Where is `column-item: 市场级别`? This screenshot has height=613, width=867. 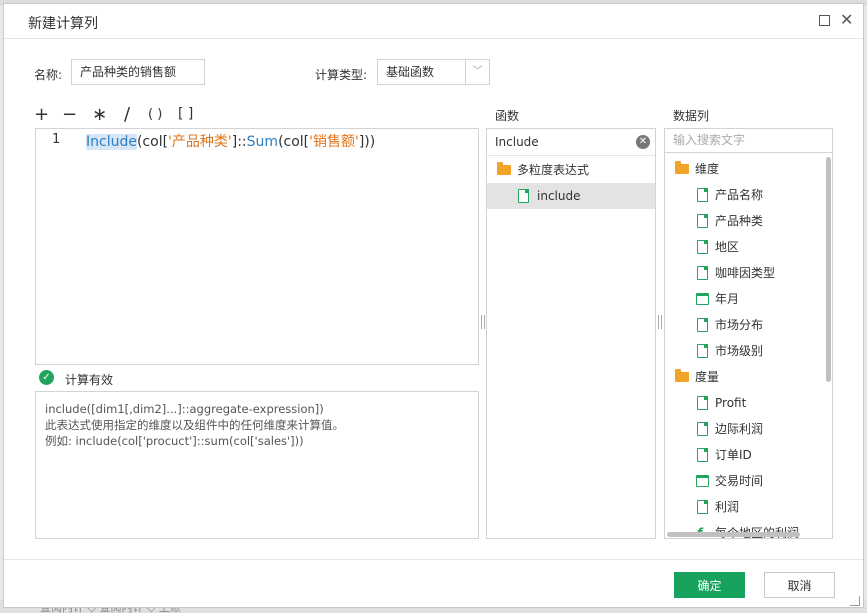 column-item: 市场级别 is located at coordinates (748, 351).